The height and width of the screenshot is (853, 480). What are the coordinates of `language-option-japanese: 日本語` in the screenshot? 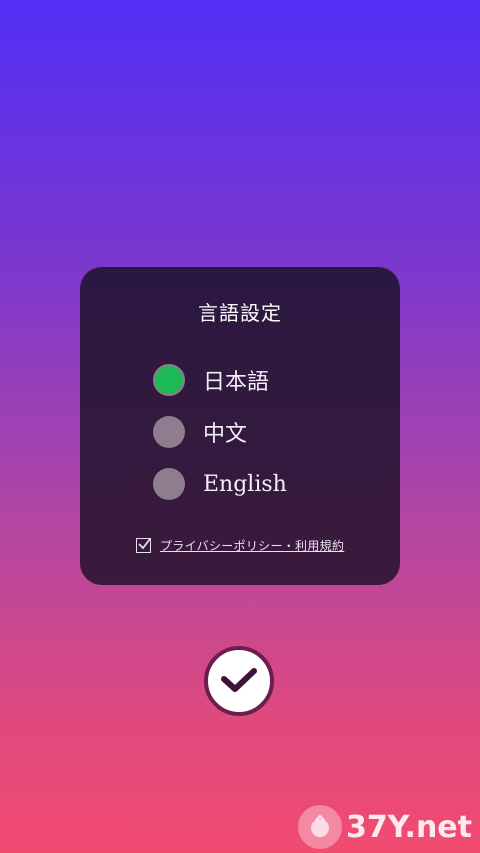 It's located at (211, 380).